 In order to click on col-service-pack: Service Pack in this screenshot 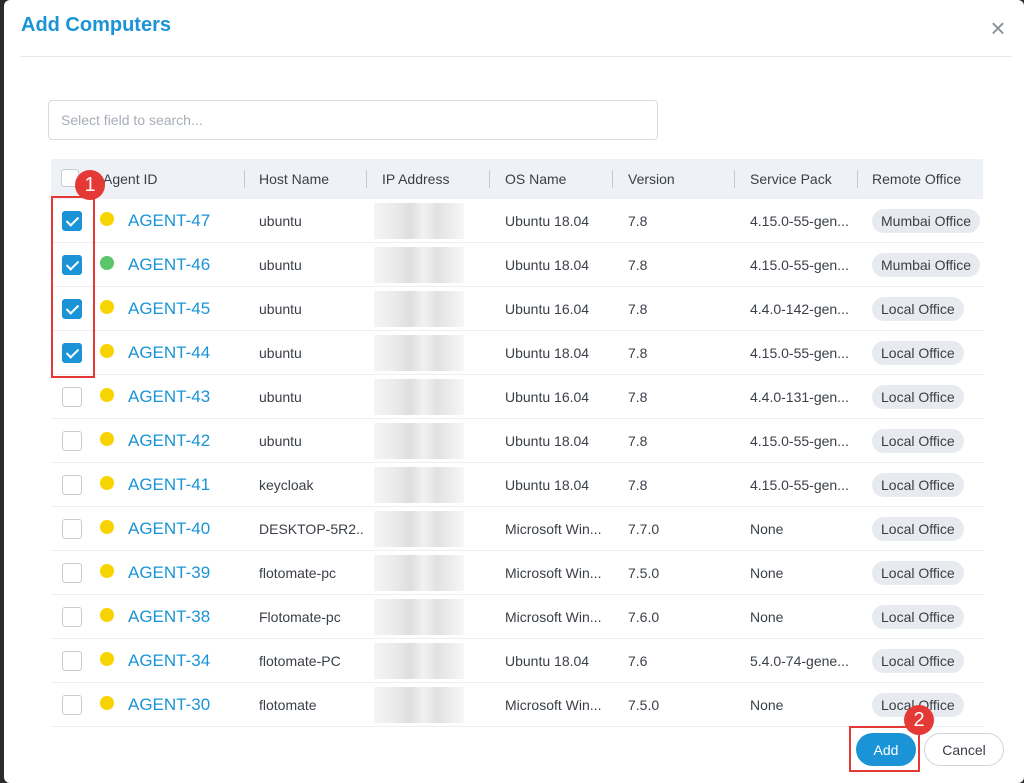, I will do `click(791, 179)`.